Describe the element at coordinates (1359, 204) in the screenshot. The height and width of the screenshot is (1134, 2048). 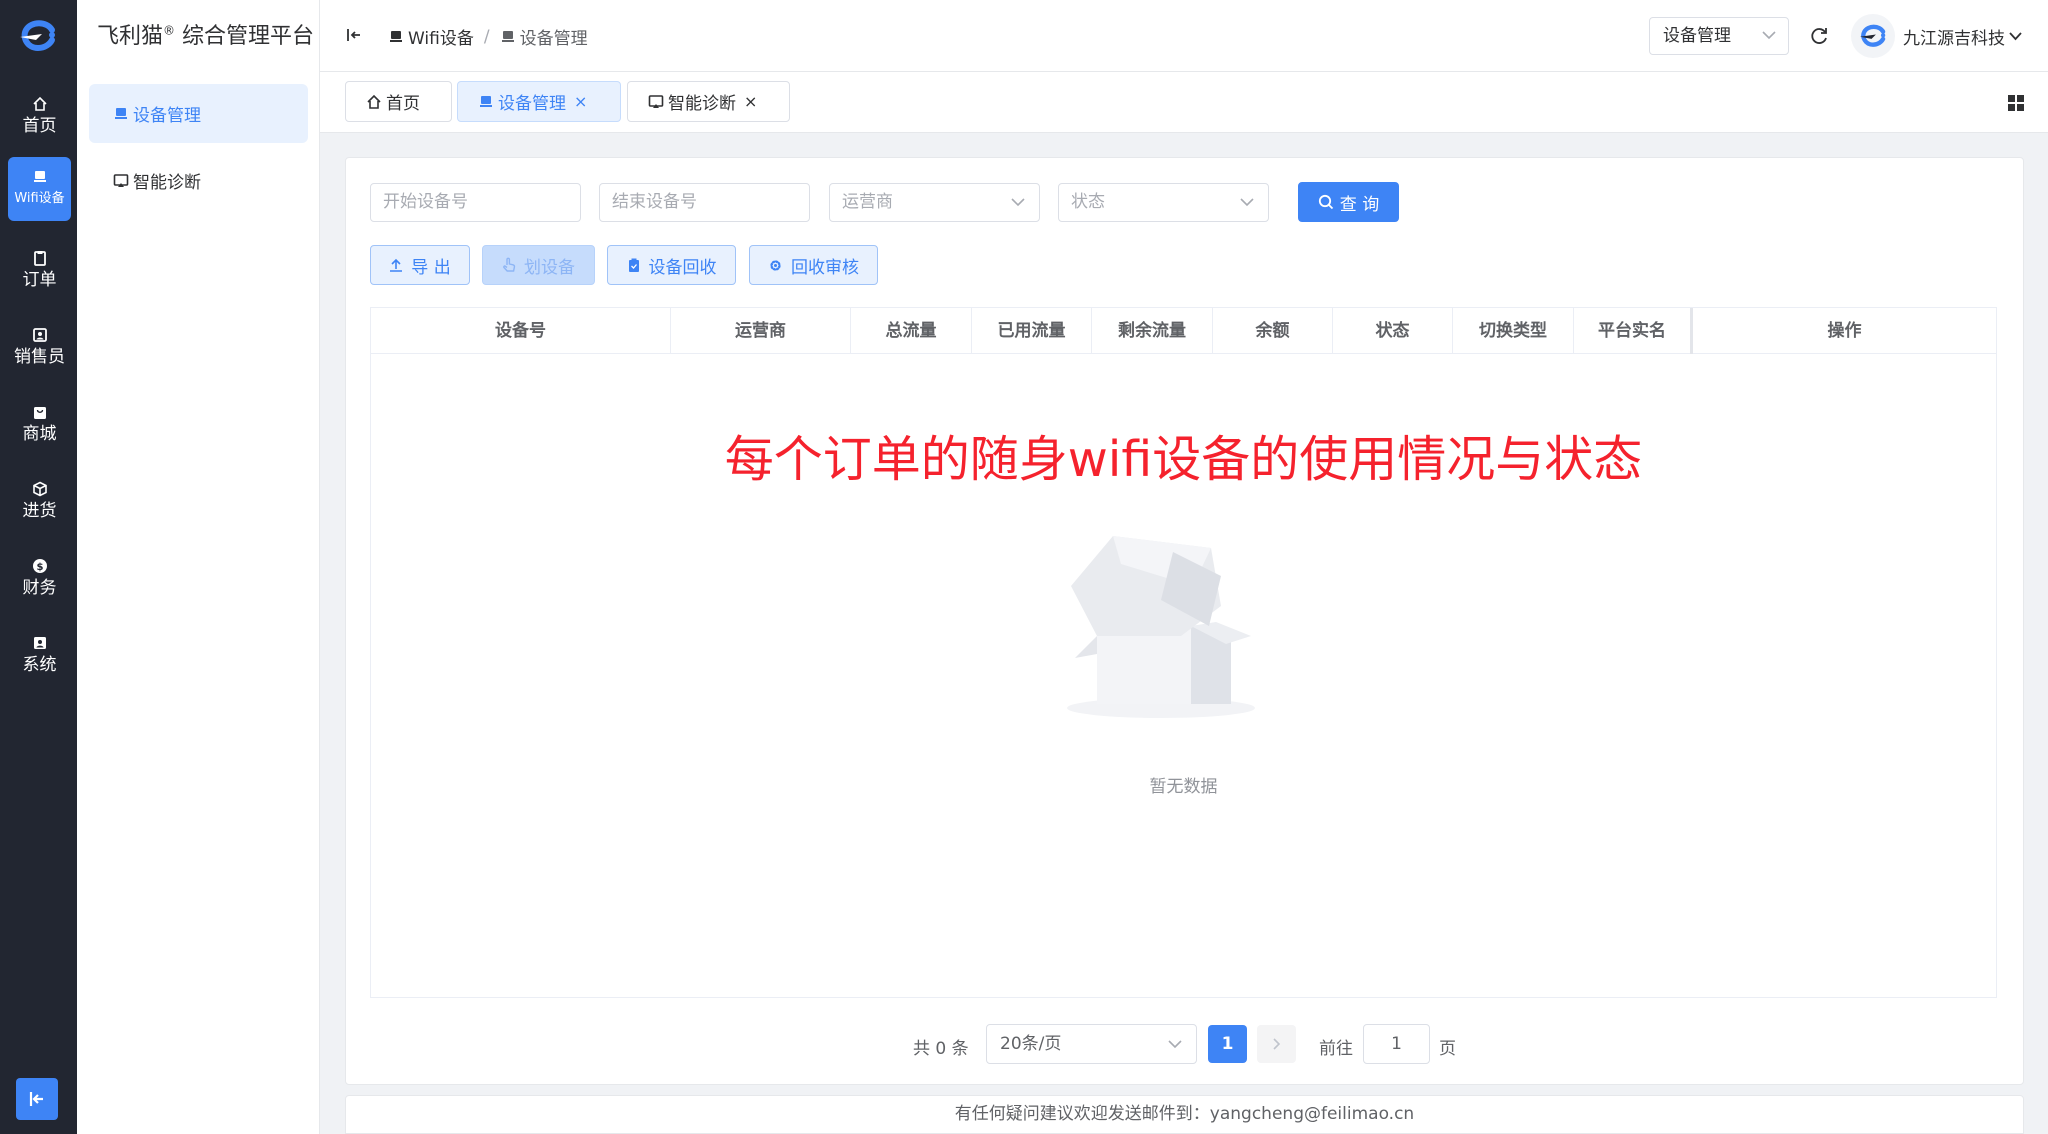
I see `query-button-label: 查 询` at that location.